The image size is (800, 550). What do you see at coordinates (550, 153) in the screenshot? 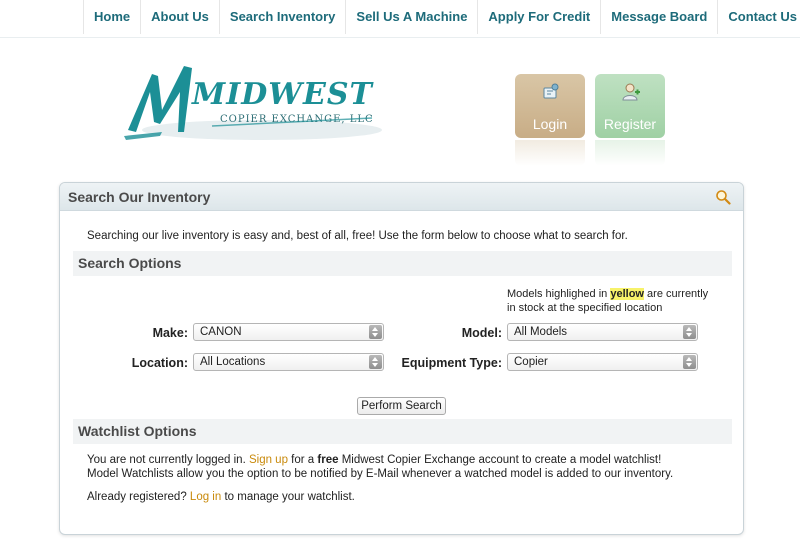
I see `login-reflection` at bounding box center [550, 153].